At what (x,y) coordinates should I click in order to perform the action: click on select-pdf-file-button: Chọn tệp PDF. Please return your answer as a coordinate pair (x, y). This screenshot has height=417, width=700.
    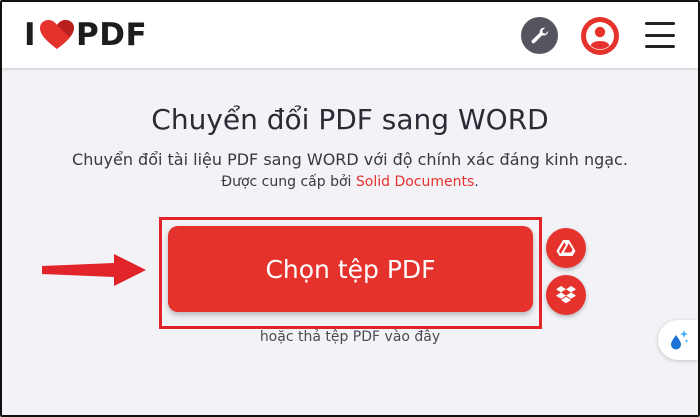
    Looking at the image, I should click on (350, 269).